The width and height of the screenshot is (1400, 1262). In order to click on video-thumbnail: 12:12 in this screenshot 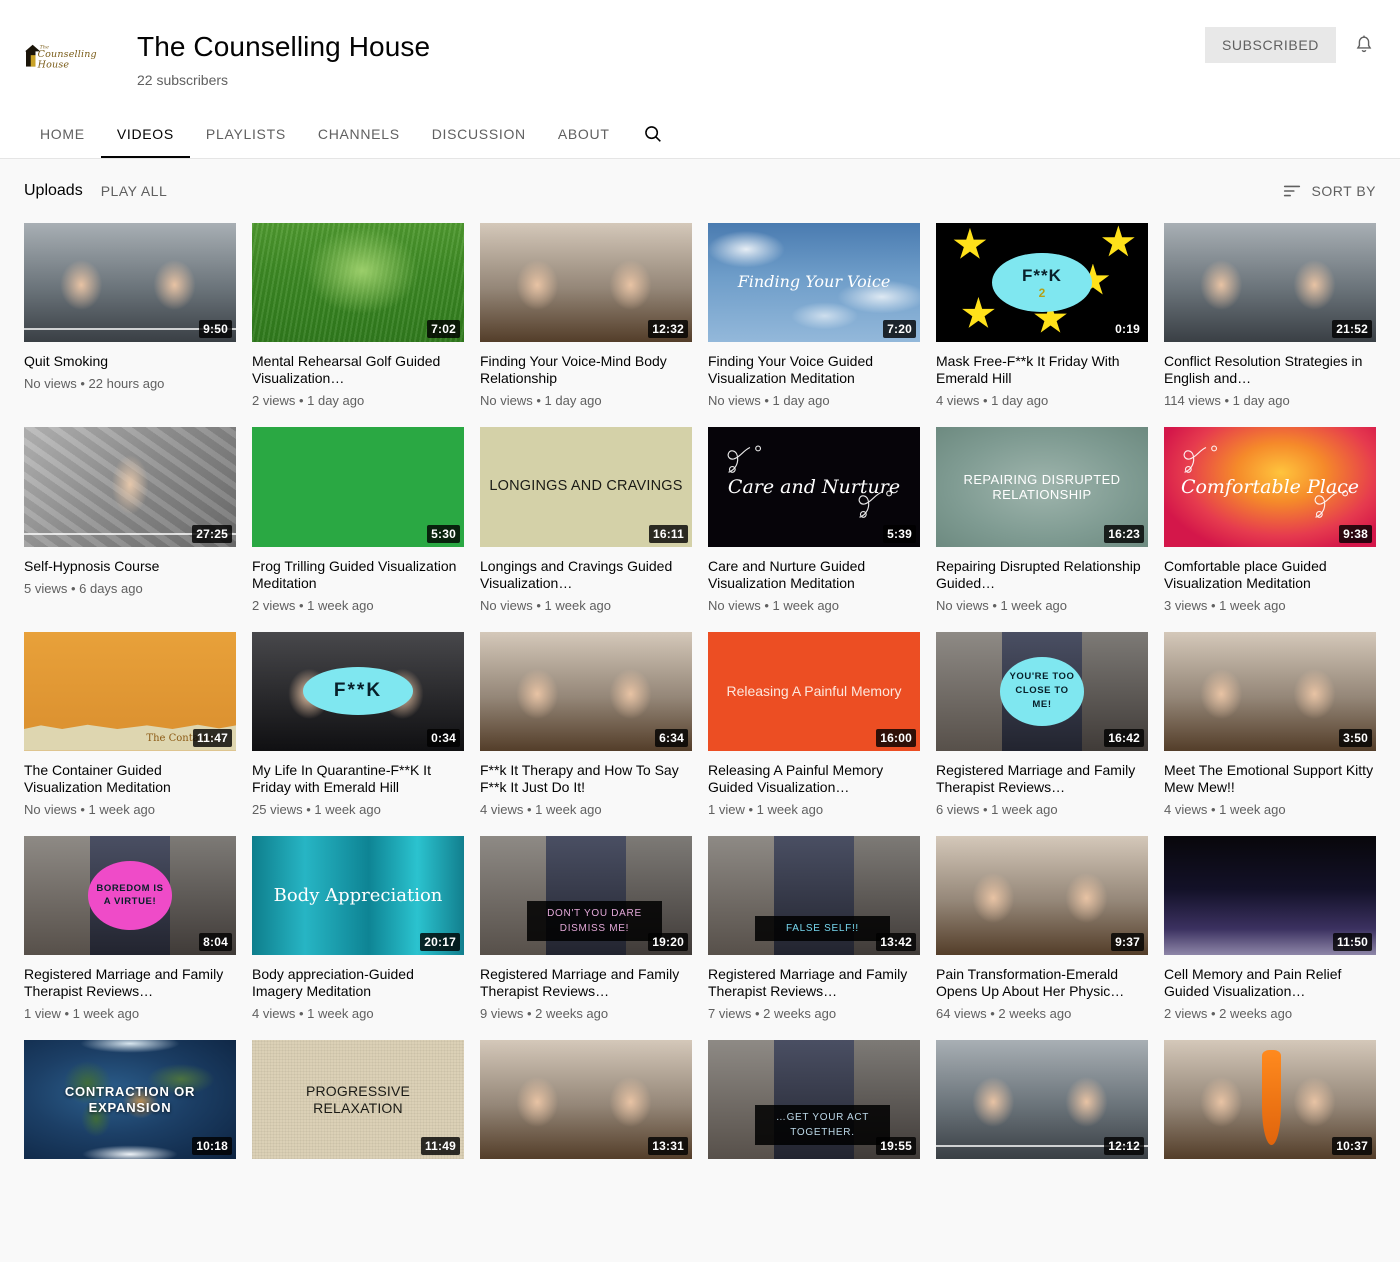, I will do `click(1042, 1100)`.